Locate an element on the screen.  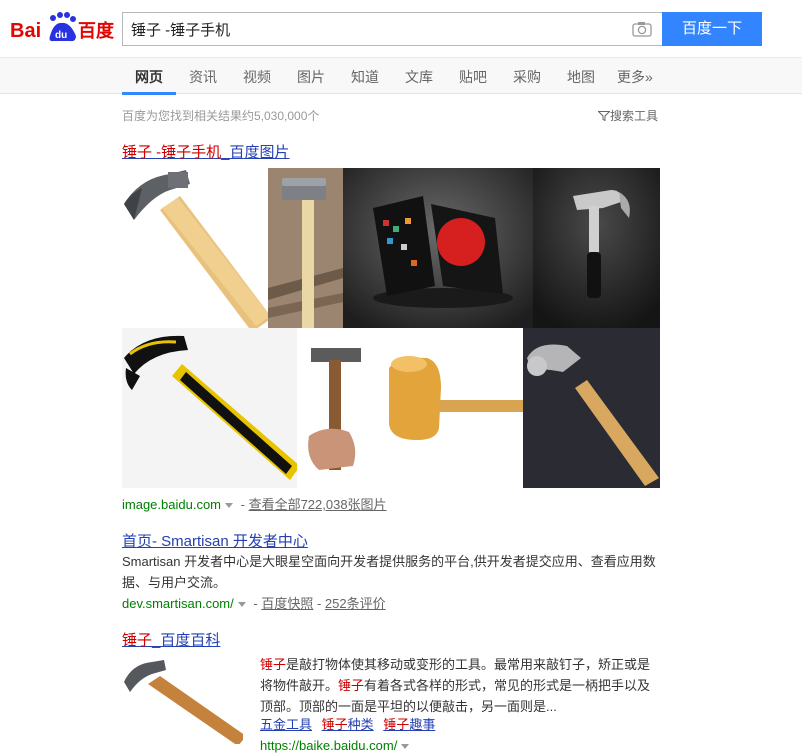
tab-zhidao: 知道 is located at coordinates (365, 77).